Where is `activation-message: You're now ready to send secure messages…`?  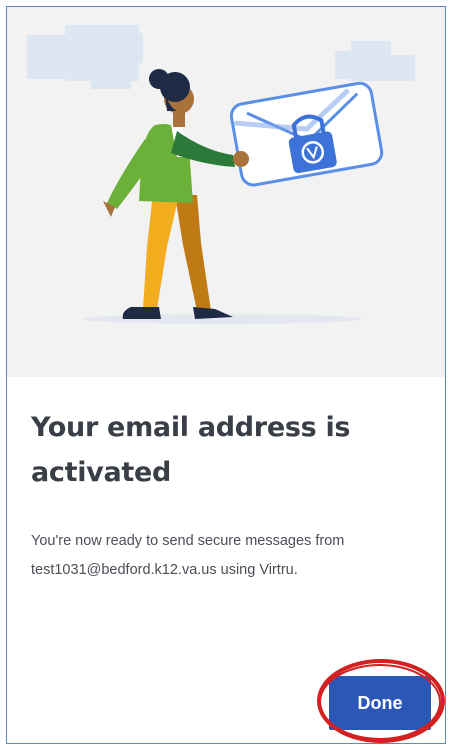 activation-message: You're now ready to send secure messages… is located at coordinates (188, 555).